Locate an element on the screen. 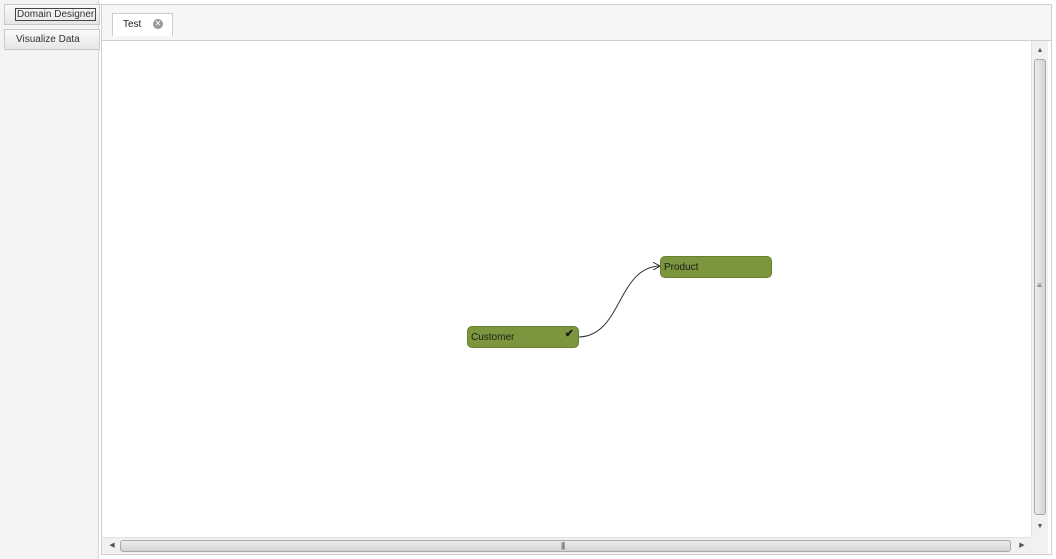  arrow-down-icon: ▼ is located at coordinates (1040, 527).